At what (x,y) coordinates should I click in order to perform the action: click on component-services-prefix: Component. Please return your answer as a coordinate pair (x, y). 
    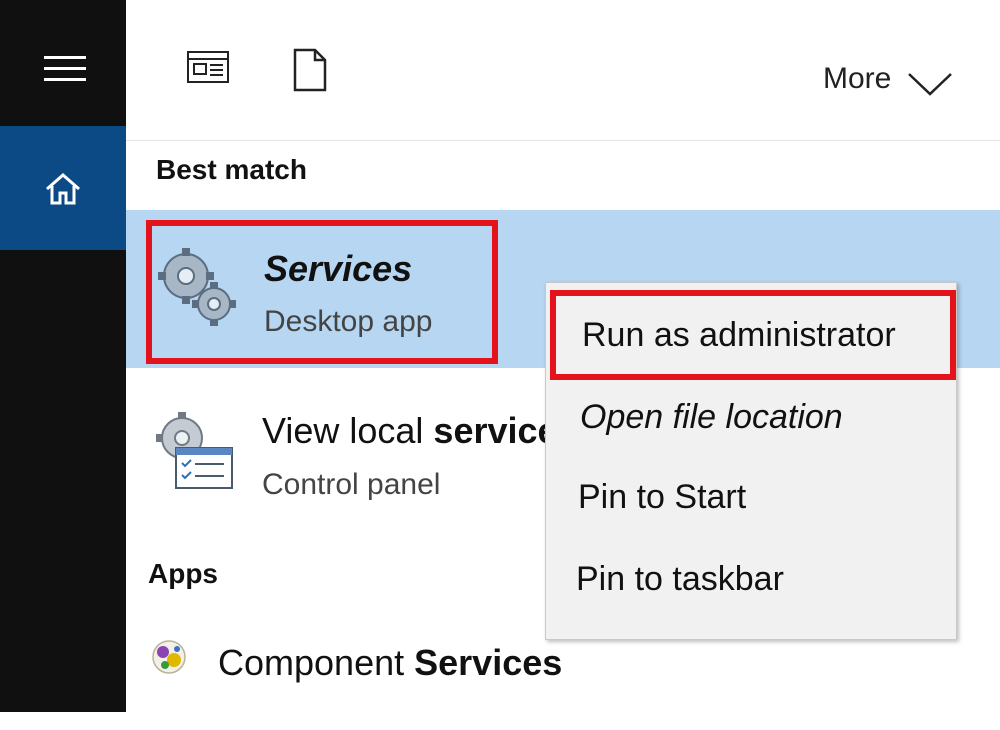
    Looking at the image, I should click on (316, 662).